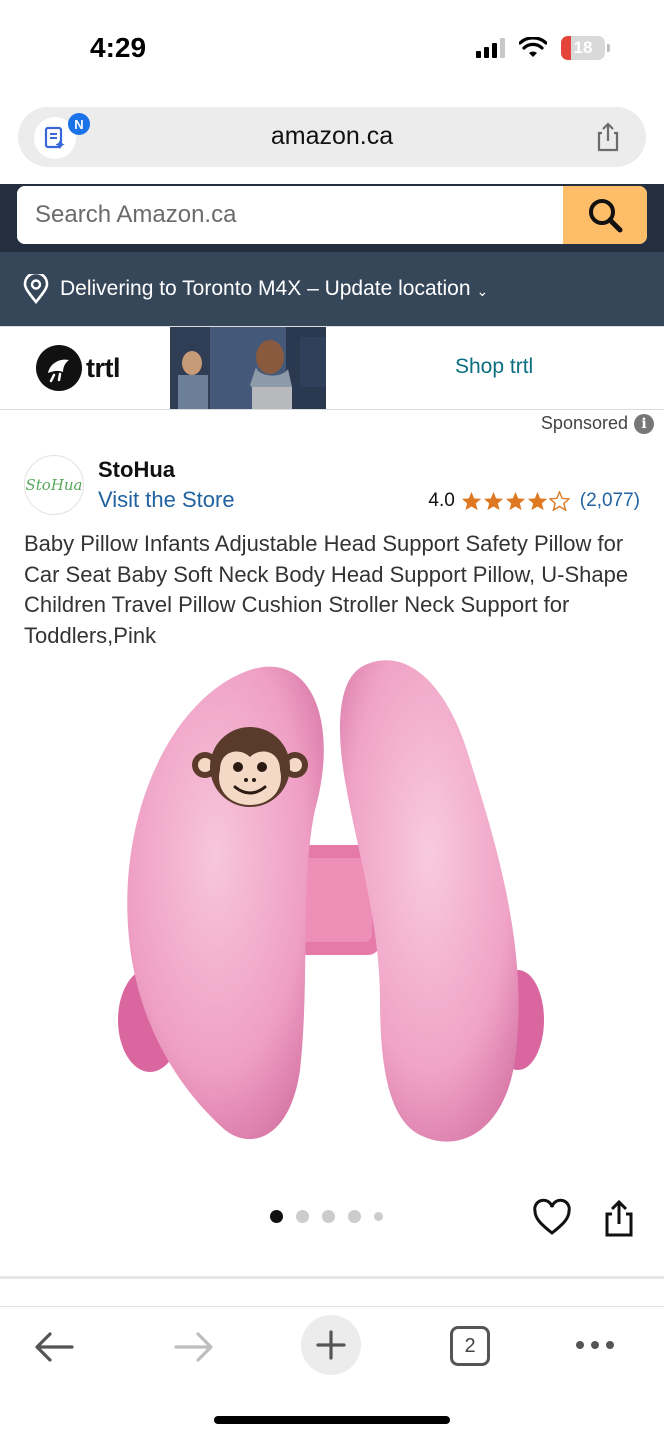 The width and height of the screenshot is (664, 1440). What do you see at coordinates (533, 47) in the screenshot?
I see `wifi-icon` at bounding box center [533, 47].